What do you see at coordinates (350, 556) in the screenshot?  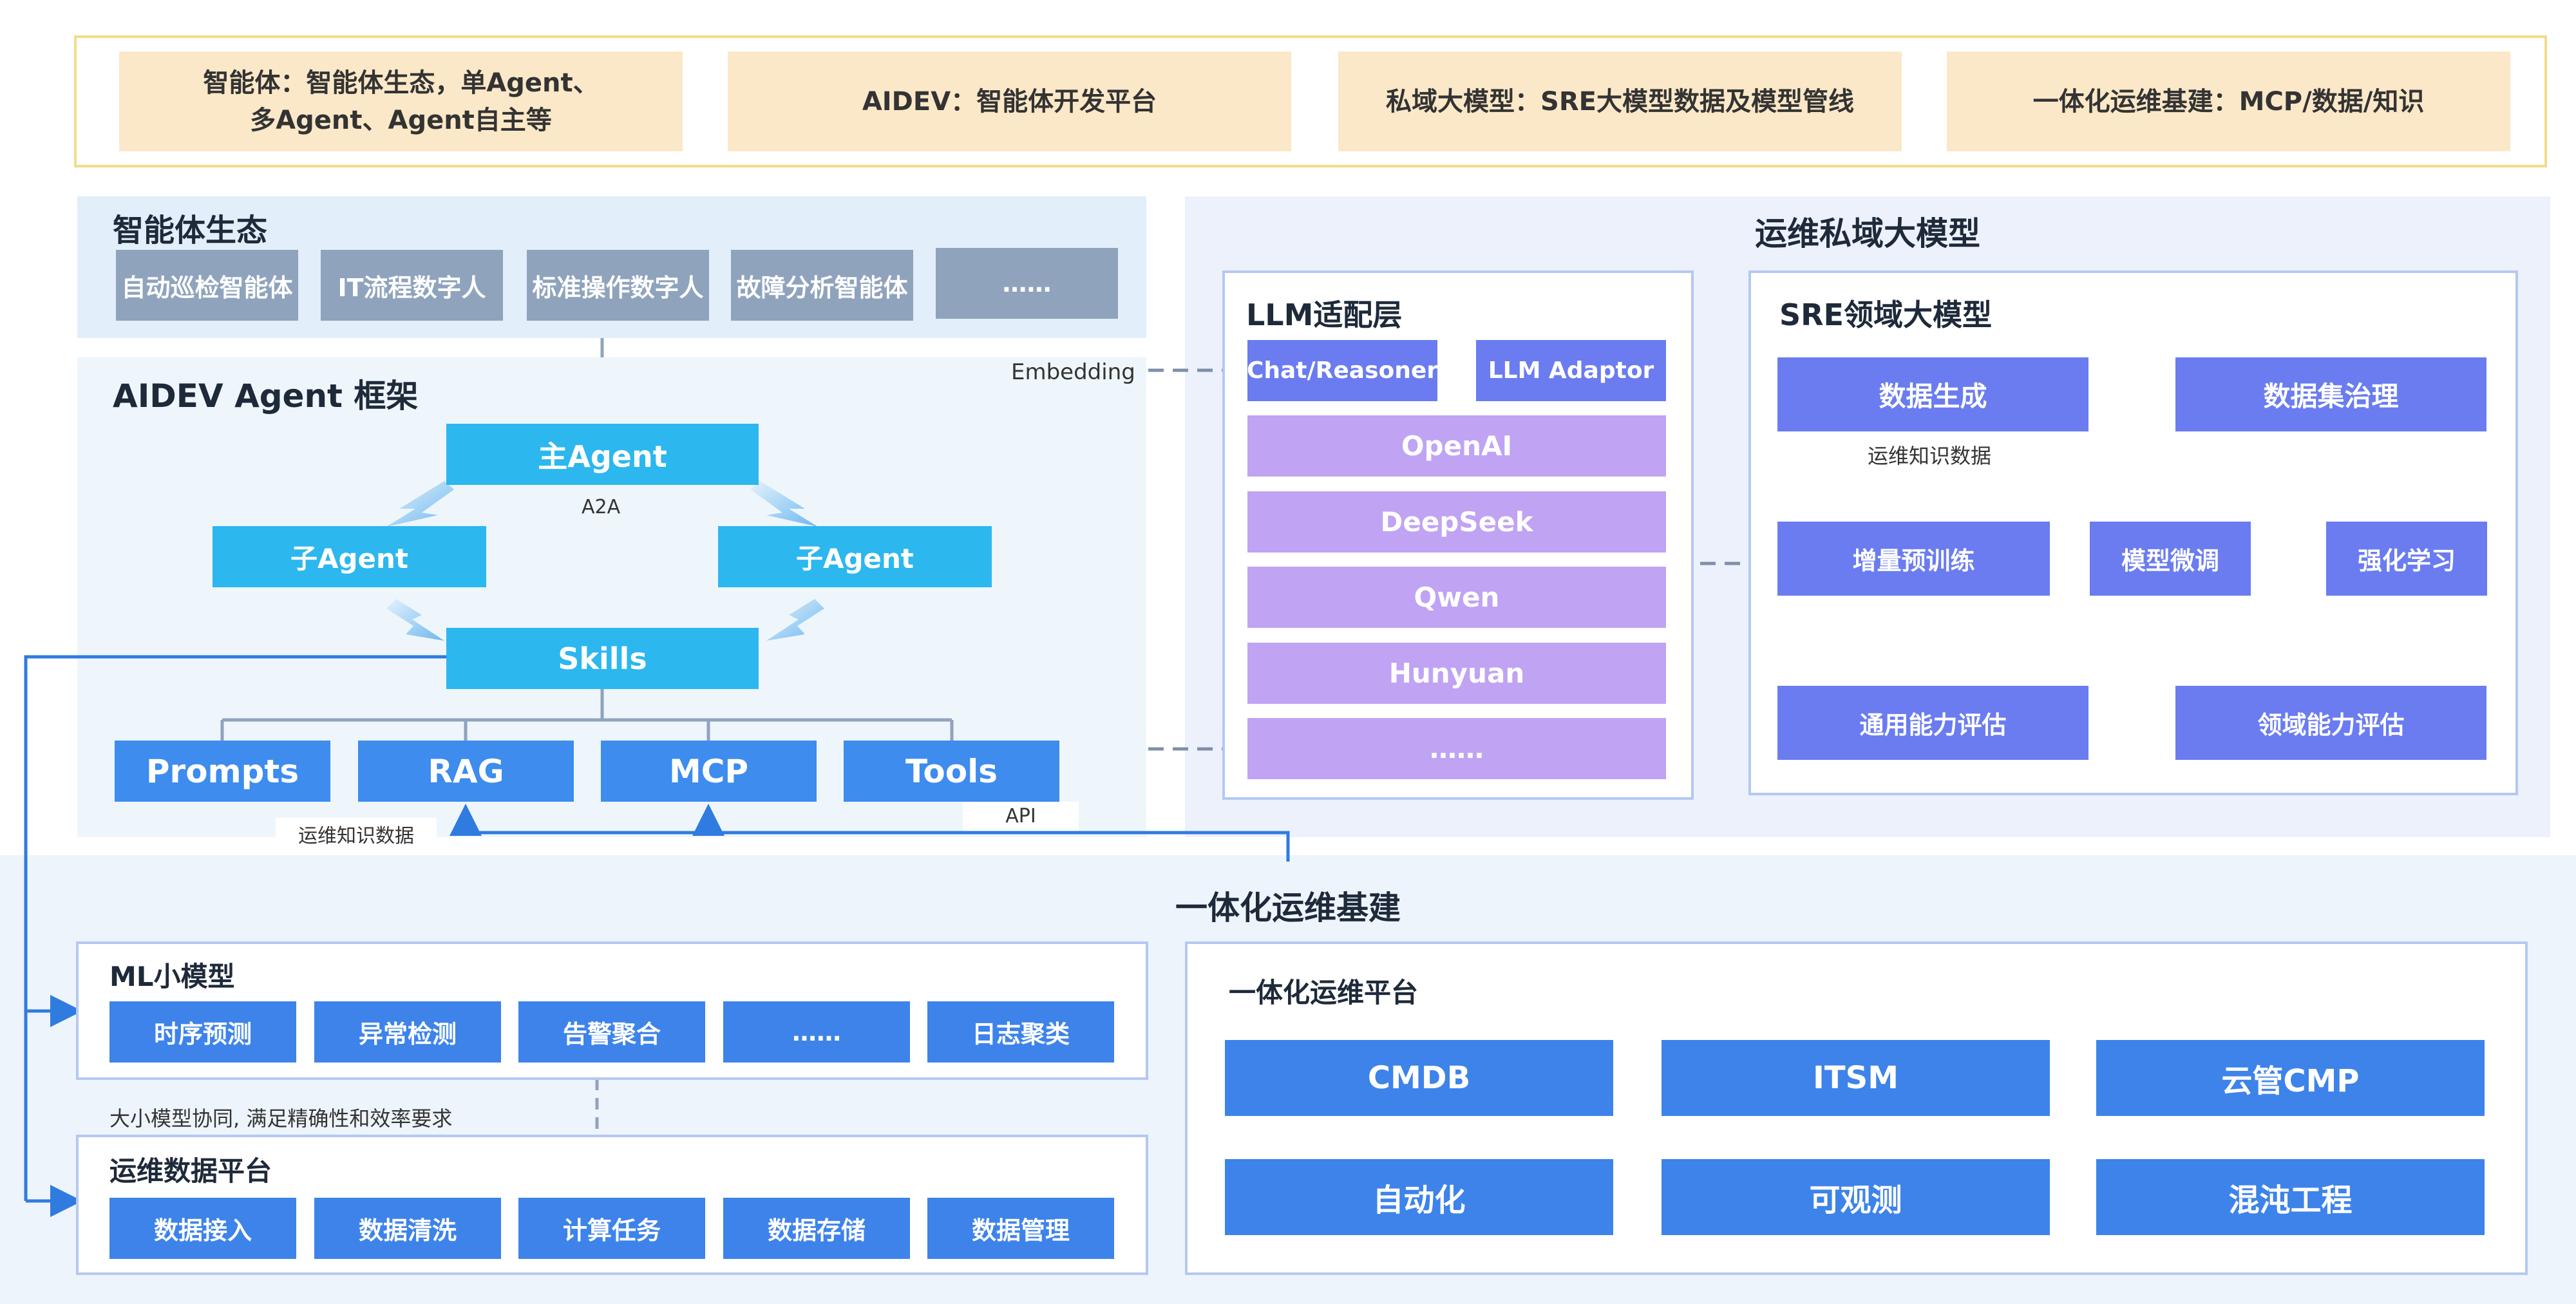 I see `sub-agent-left-box: 子Agent` at bounding box center [350, 556].